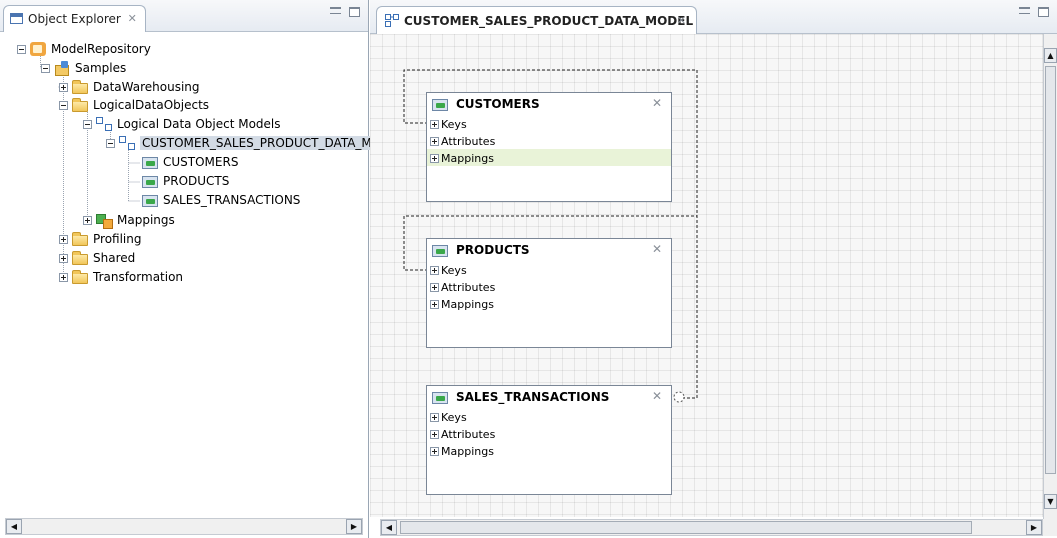 This screenshot has width=1057, height=538. What do you see at coordinates (101, 49) in the screenshot?
I see `tree-item-label: ModelRepository` at bounding box center [101, 49].